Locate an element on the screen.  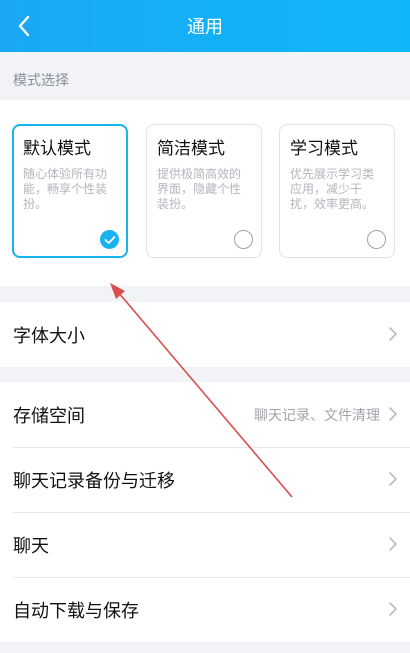
mode-title: 默认模式 is located at coordinates (57, 149).